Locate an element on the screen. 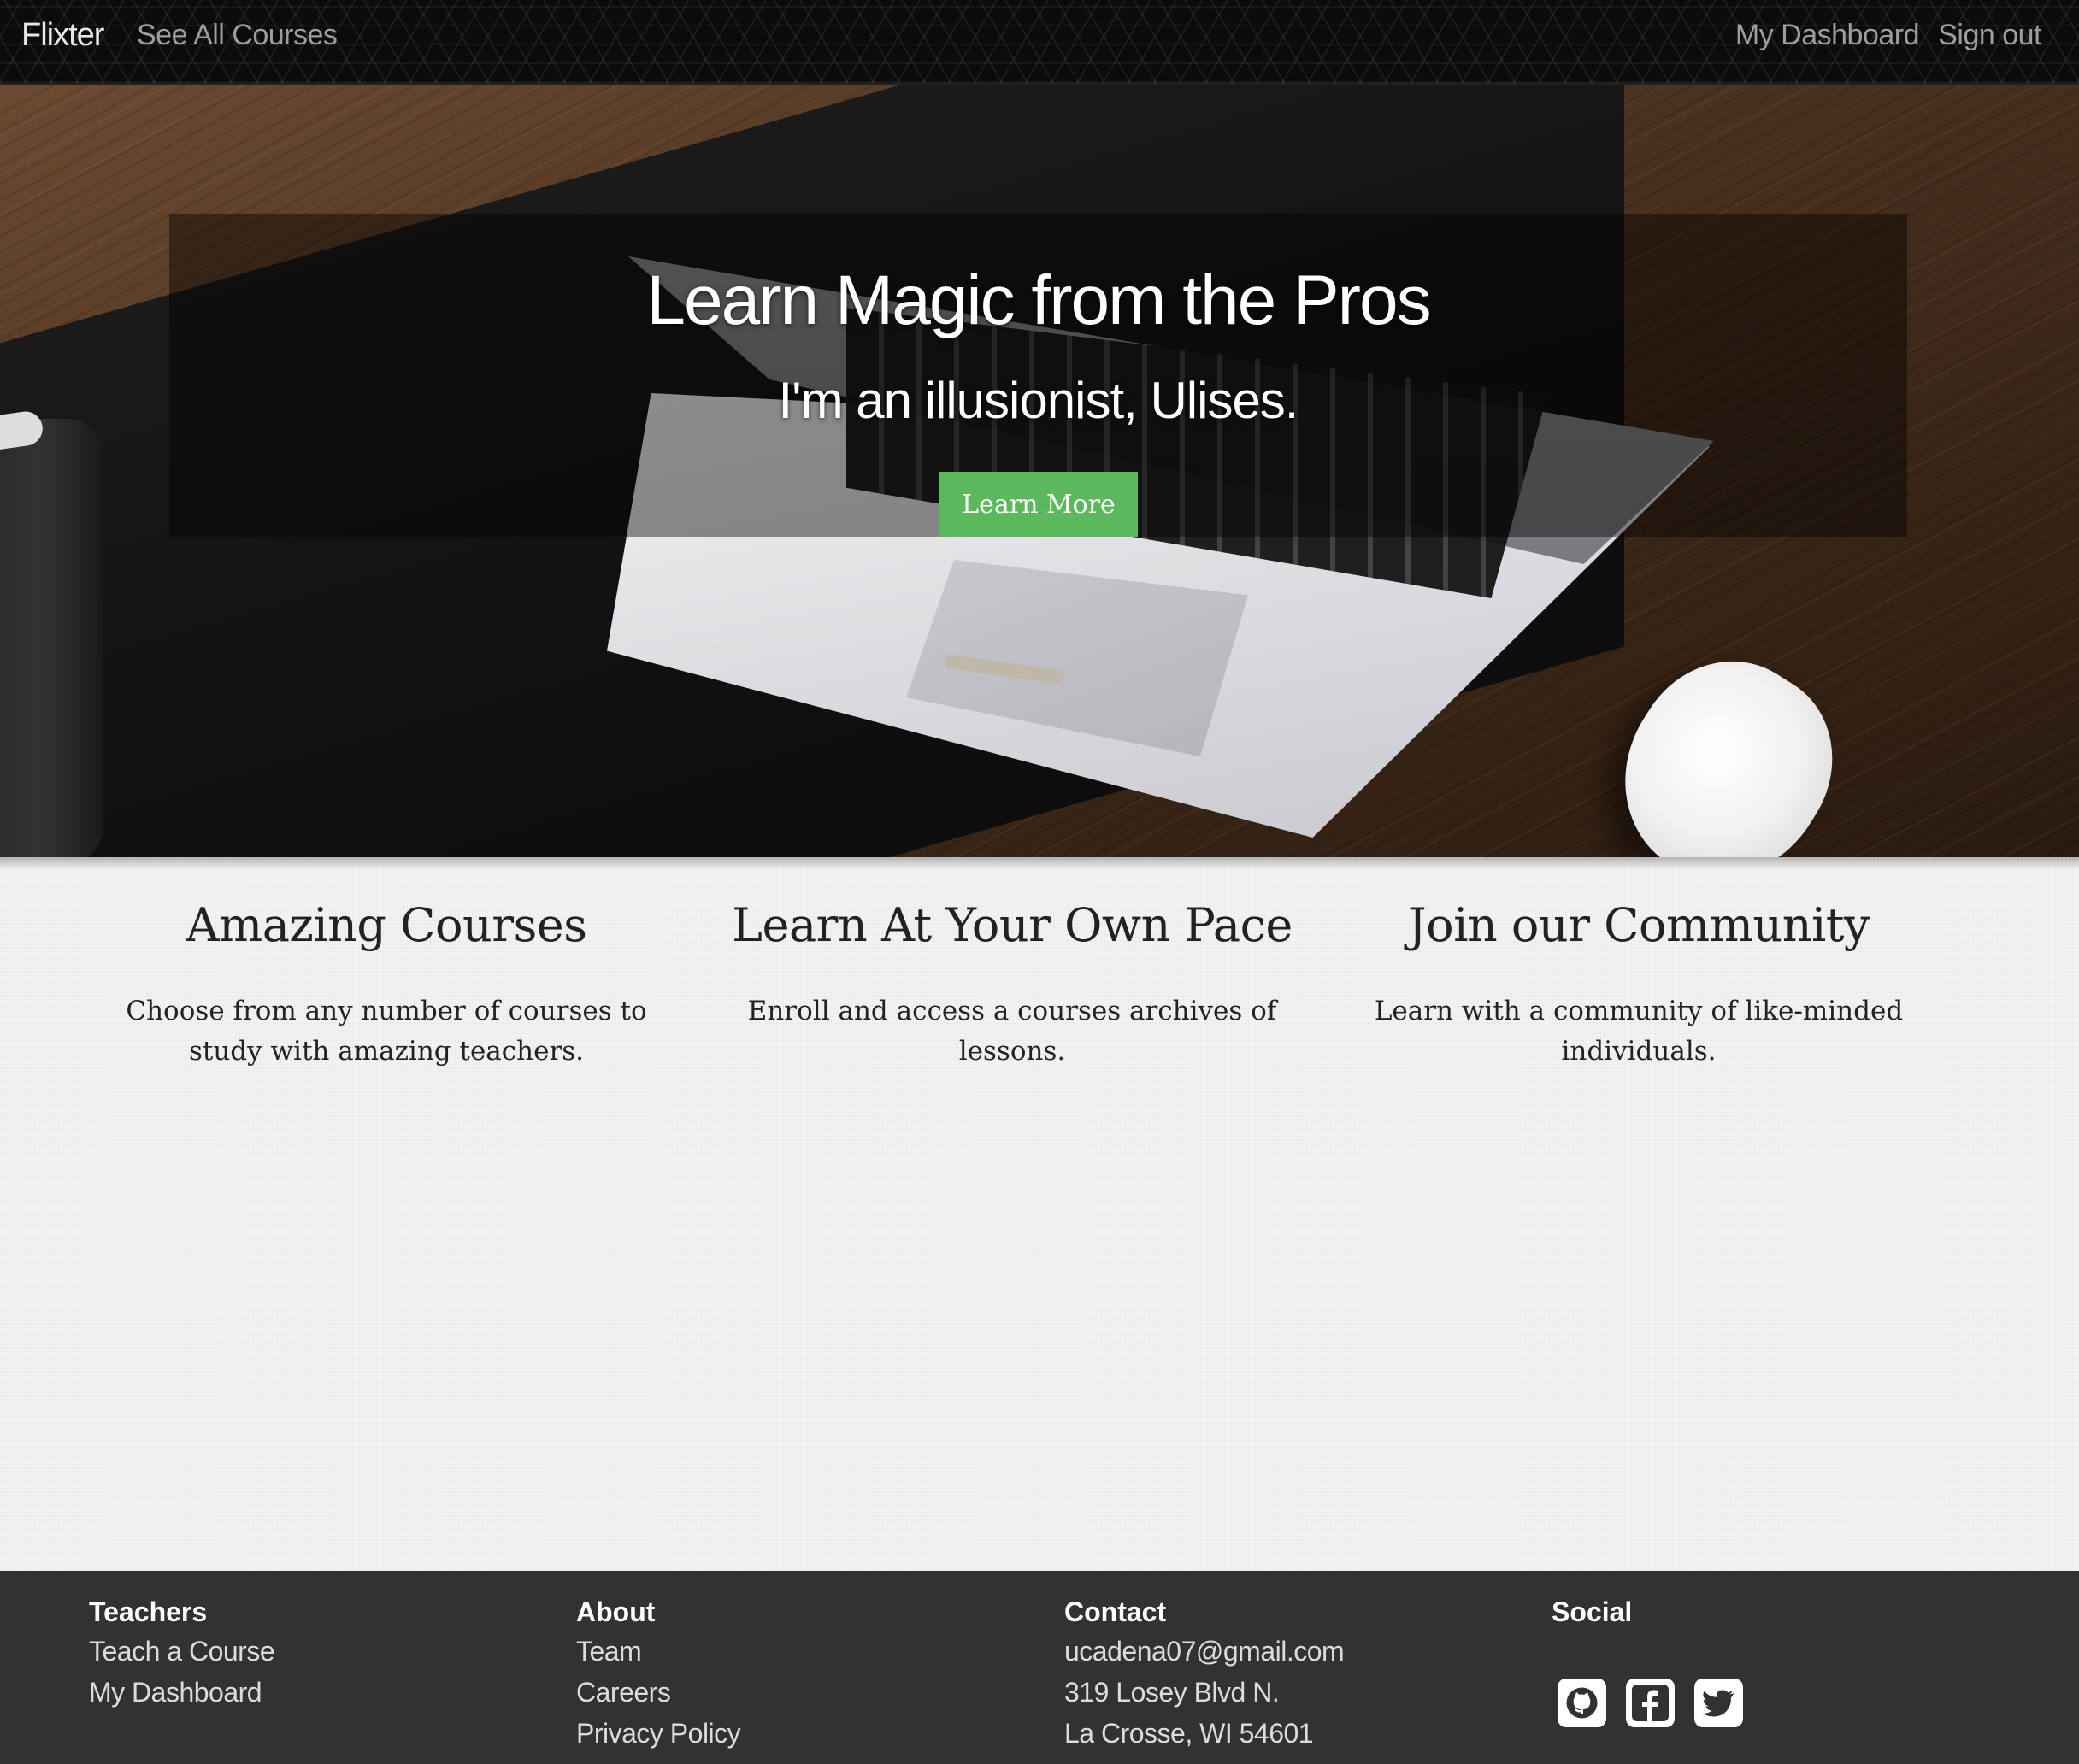 The image size is (2079, 1764). teach-a-course-link: Teach a Course is located at coordinates (182, 1651).